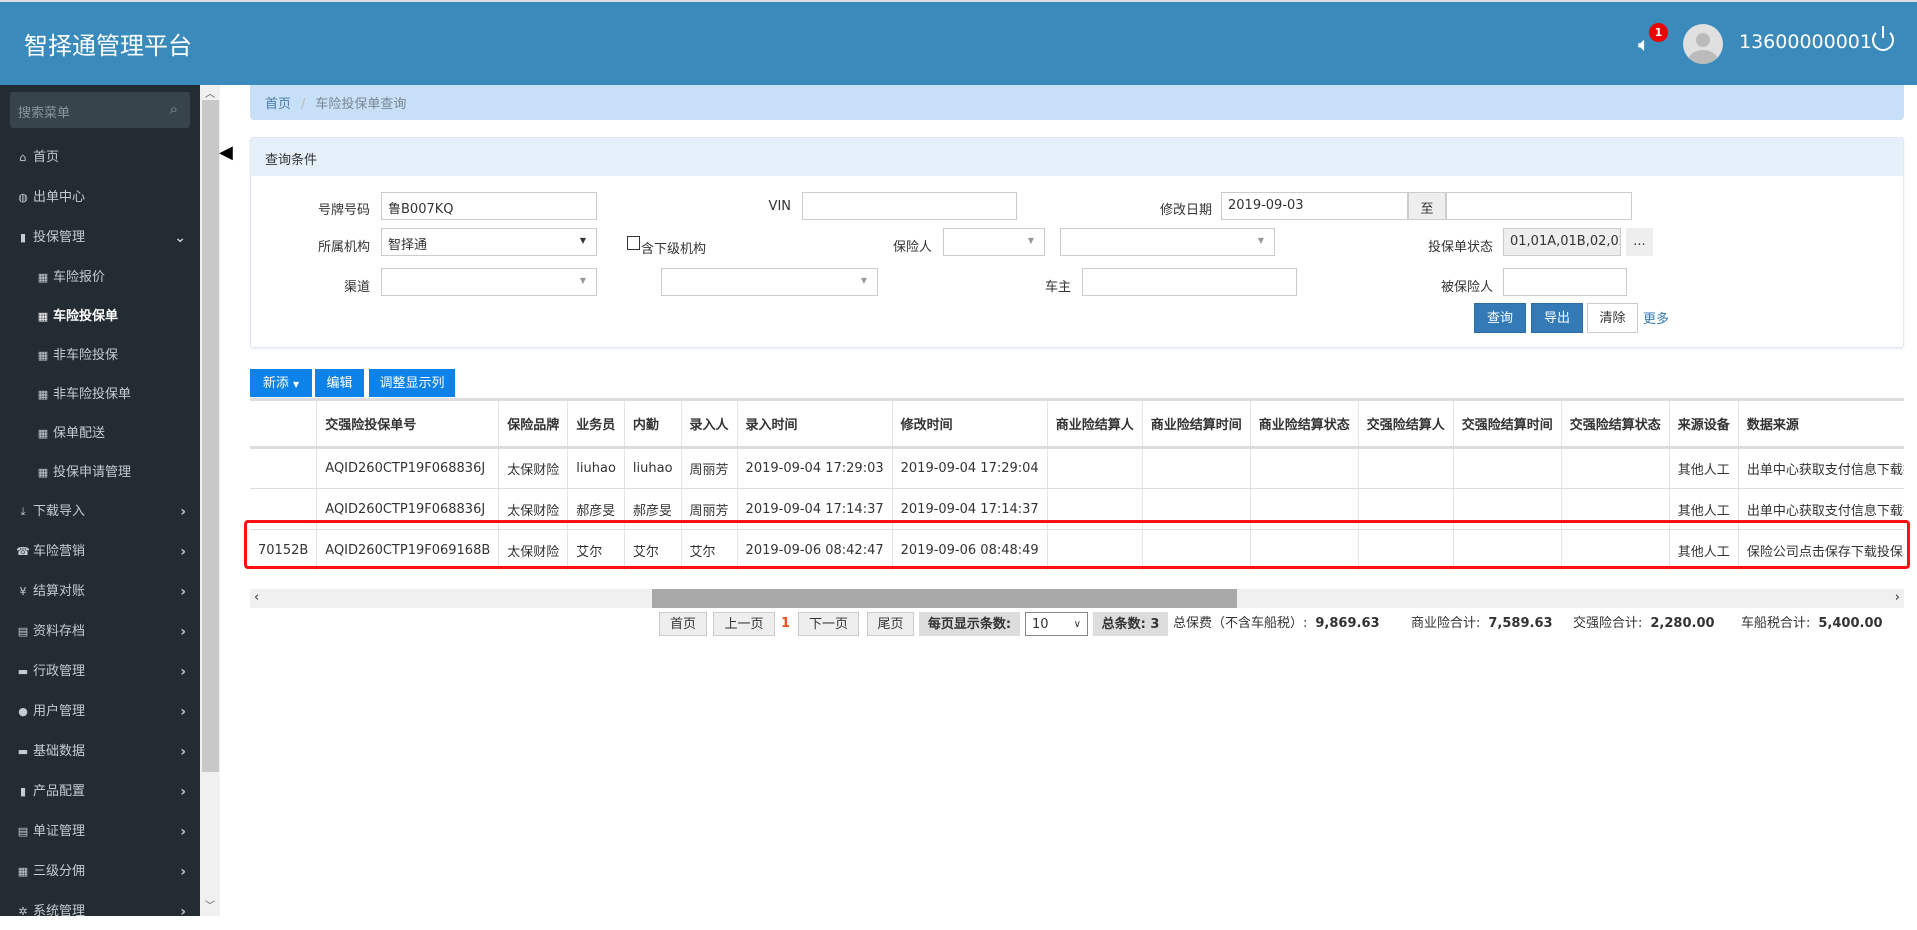  What do you see at coordinates (1056, 624) in the screenshot?
I see `page-size-select: 10 ∨` at bounding box center [1056, 624].